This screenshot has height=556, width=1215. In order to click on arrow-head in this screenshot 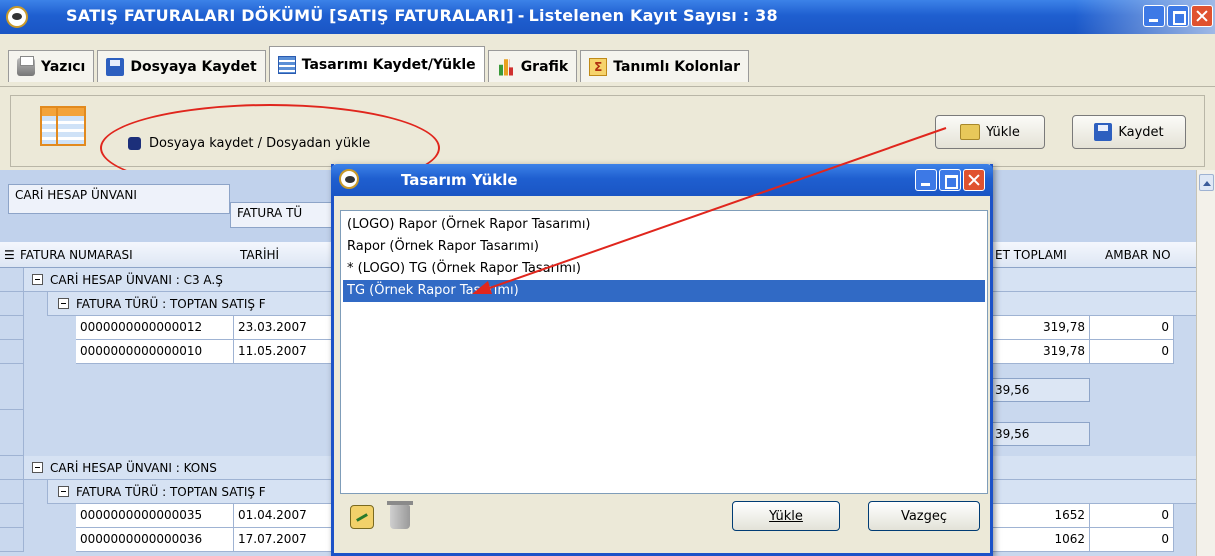, I will do `click(482, 287)`.